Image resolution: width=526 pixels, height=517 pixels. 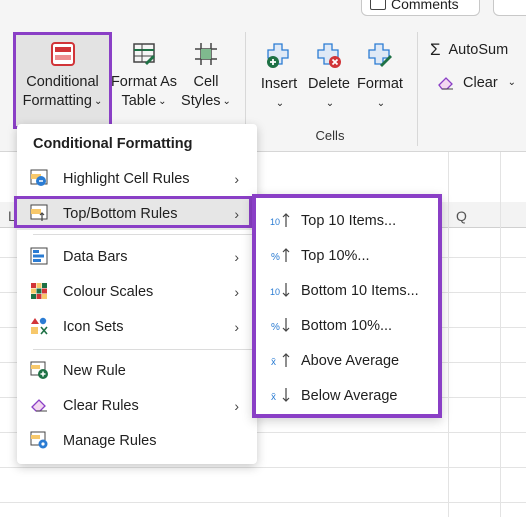 I want to click on menu-item-clear-rules: Clear Rules ›, so click(x=137, y=405).